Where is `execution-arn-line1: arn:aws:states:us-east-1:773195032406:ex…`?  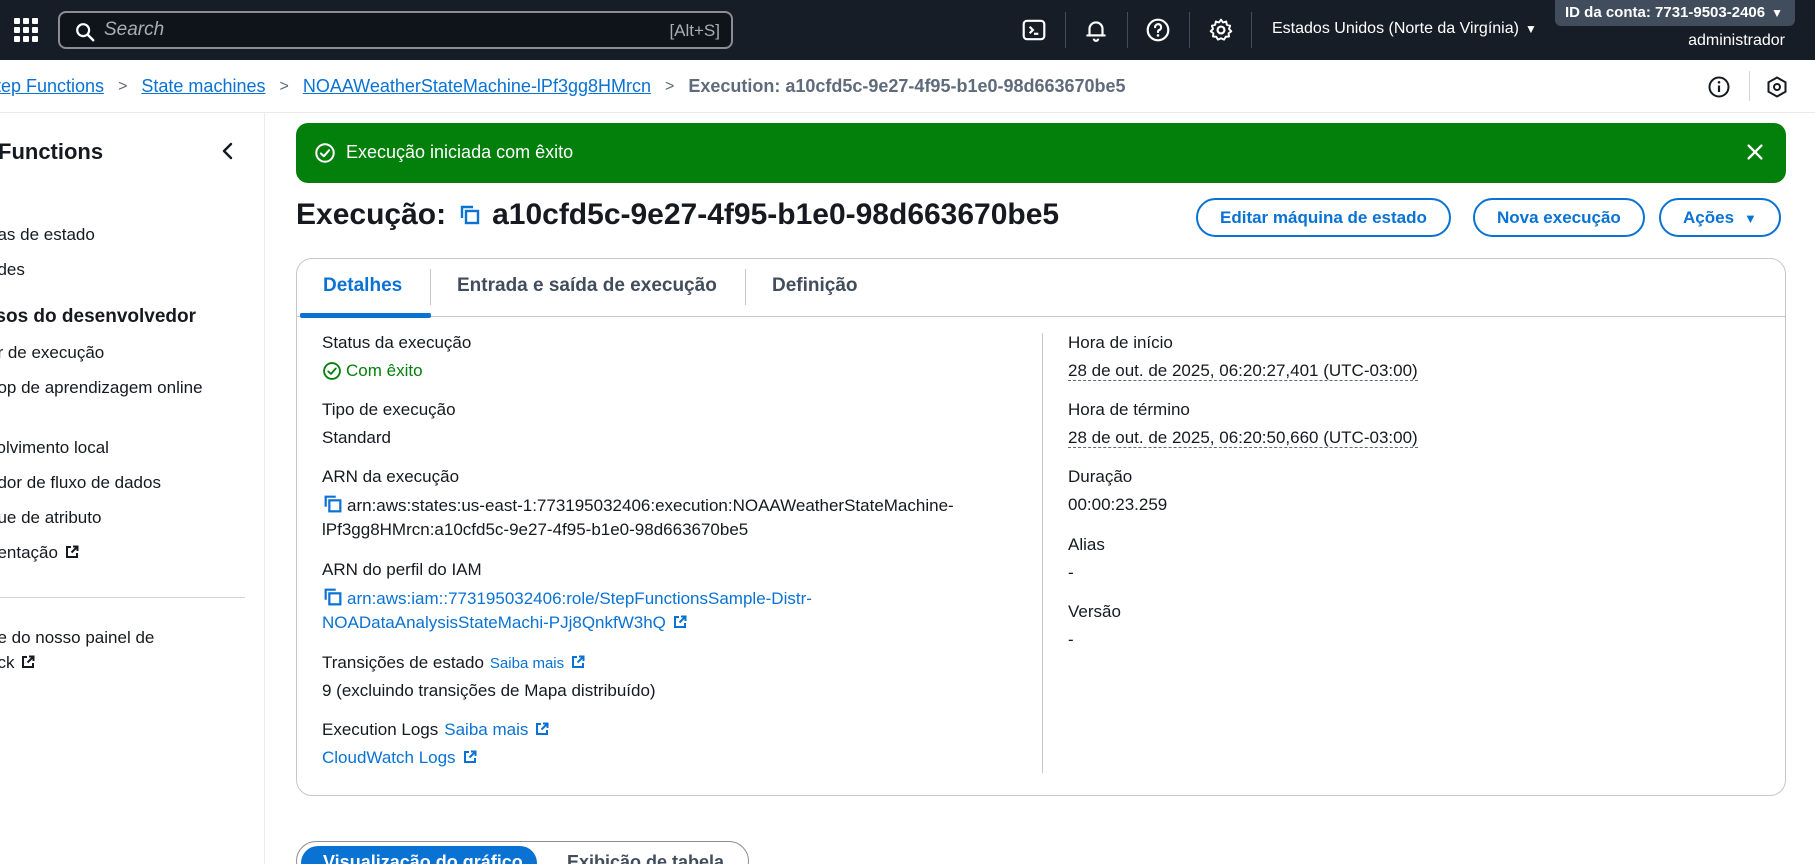 execution-arn-line1: arn:aws:states:us-east-1:773195032406:ex… is located at coordinates (650, 505).